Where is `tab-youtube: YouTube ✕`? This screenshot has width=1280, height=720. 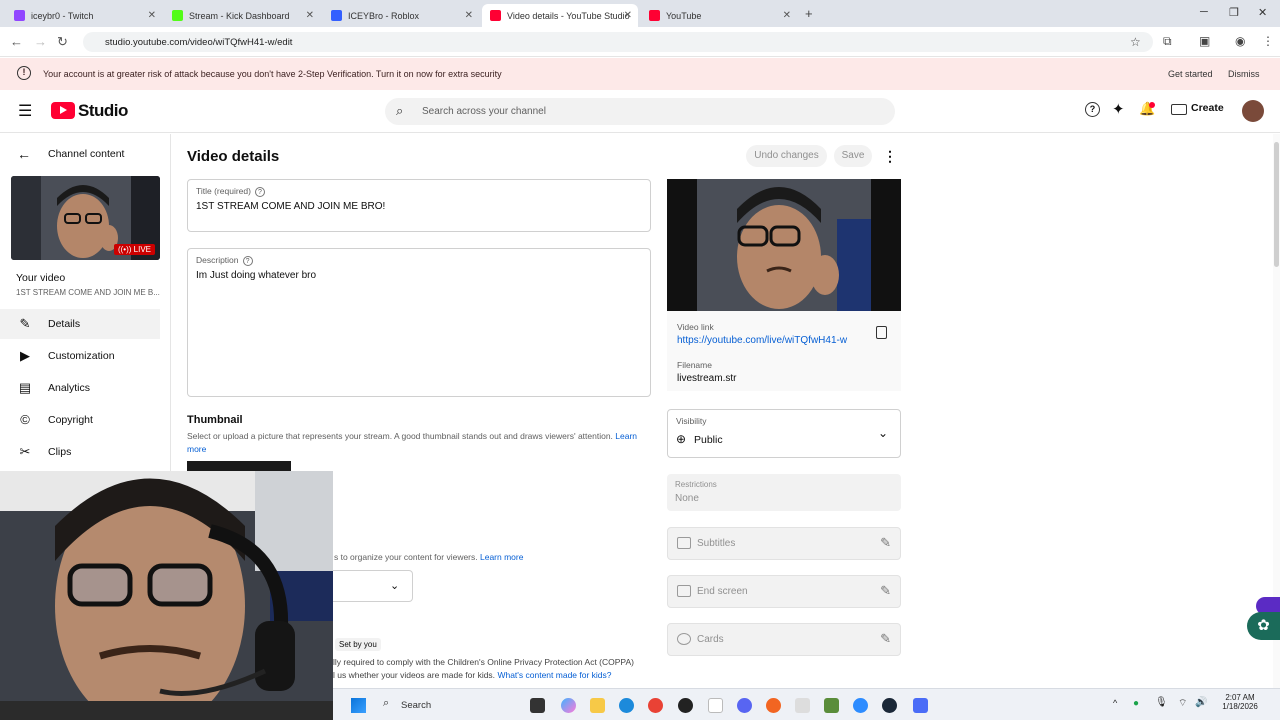
tab-youtube: YouTube ✕ is located at coordinates (719, 15).